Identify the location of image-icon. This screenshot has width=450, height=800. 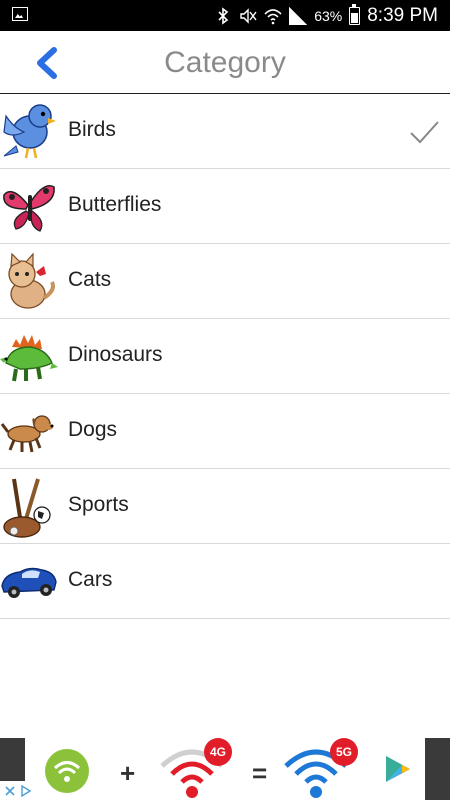
(20, 14).